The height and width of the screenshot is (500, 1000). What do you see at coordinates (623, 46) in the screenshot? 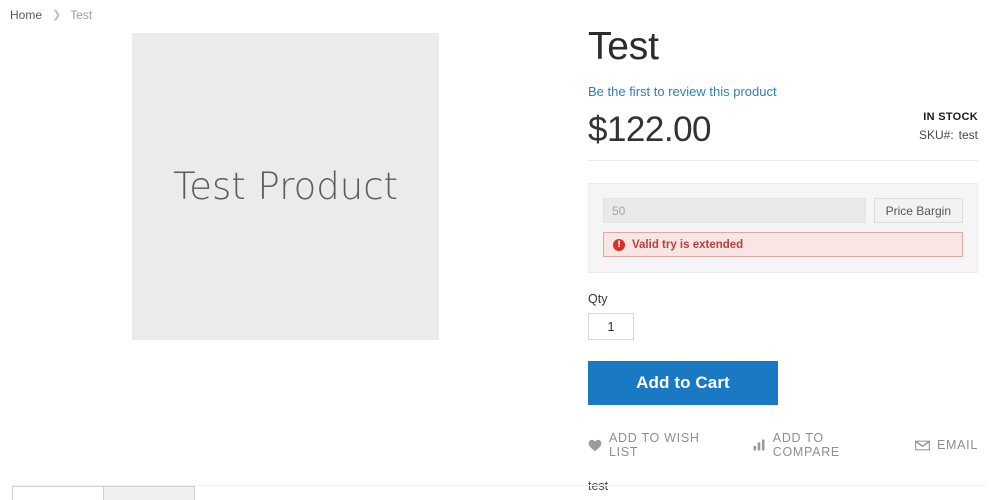
I see `page-title: Test` at bounding box center [623, 46].